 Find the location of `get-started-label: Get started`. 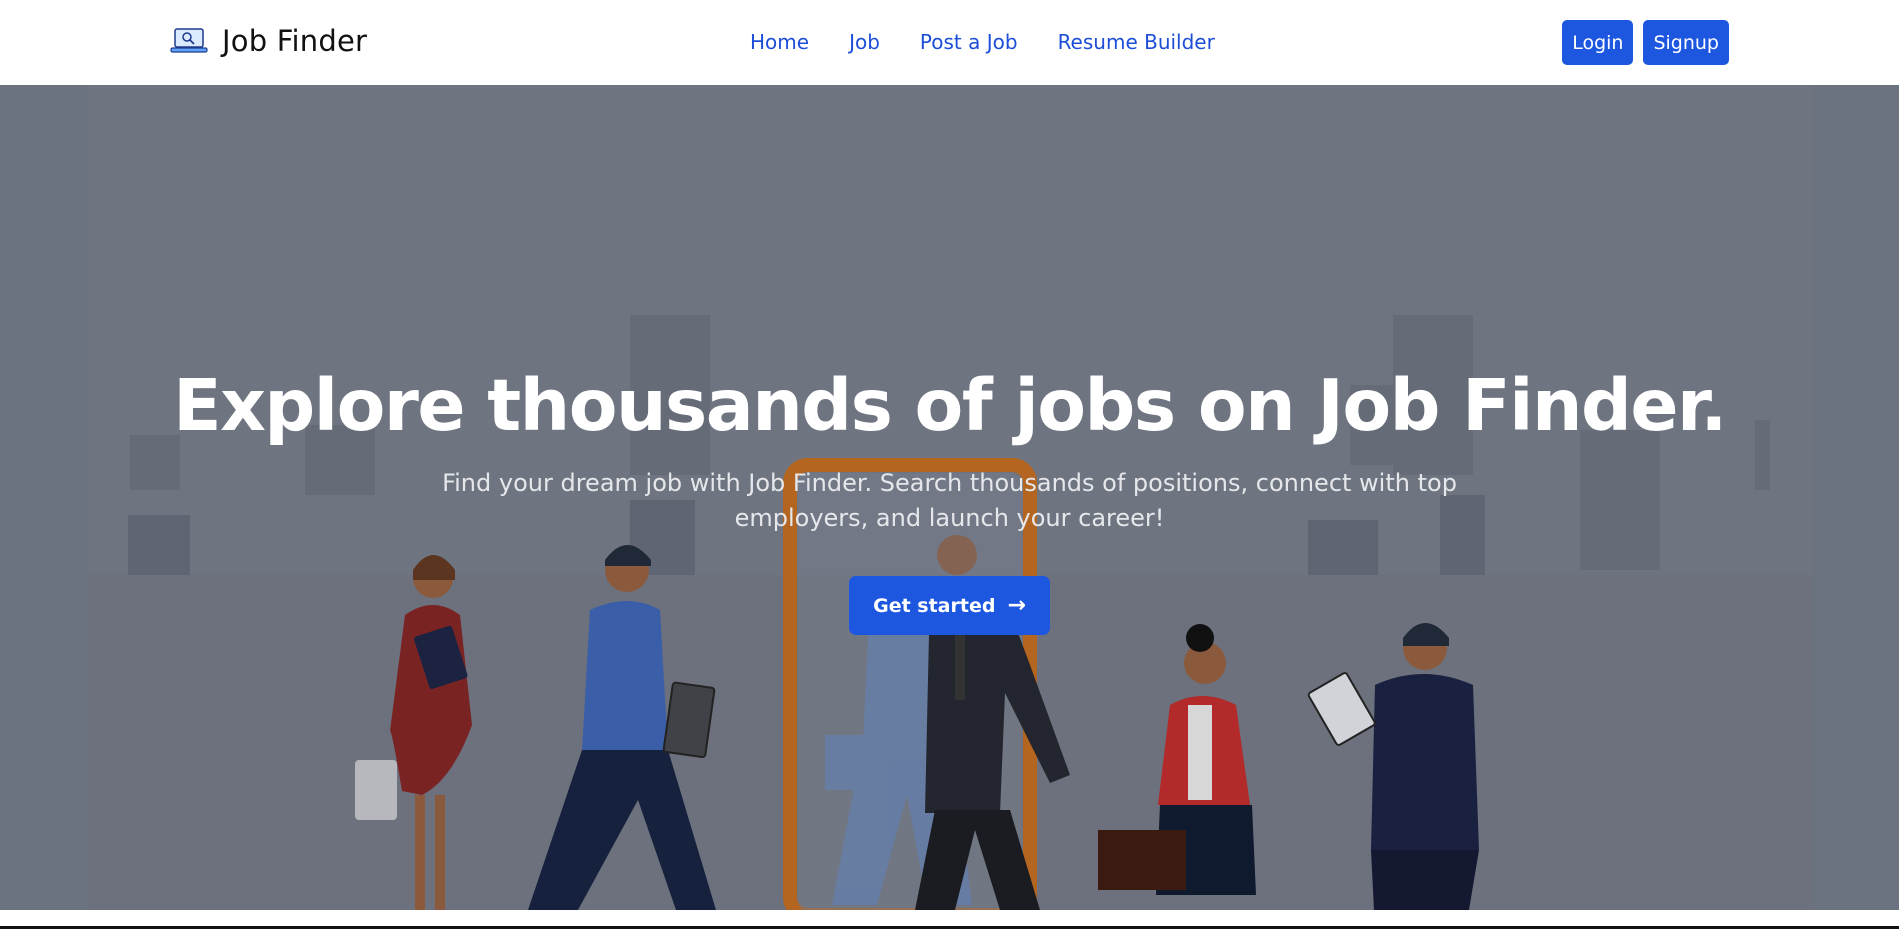

get-started-label: Get started is located at coordinates (934, 605).